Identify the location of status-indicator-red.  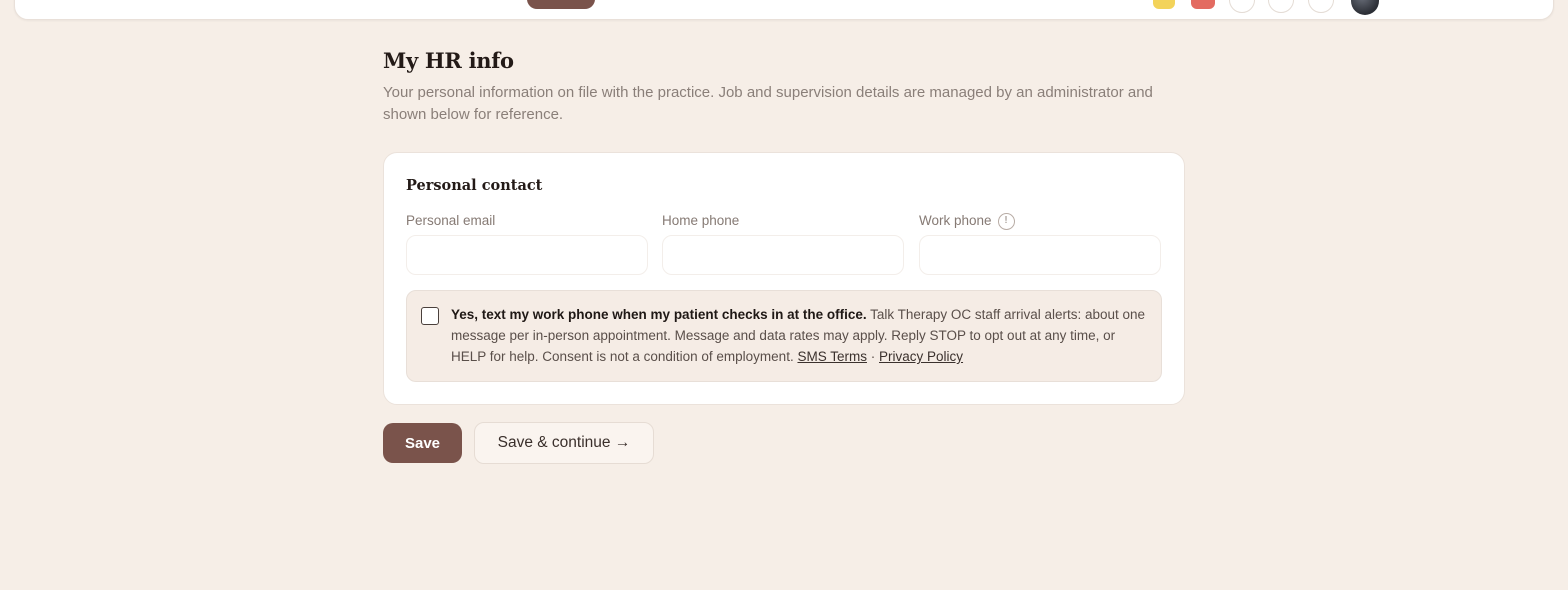
(1203, 4).